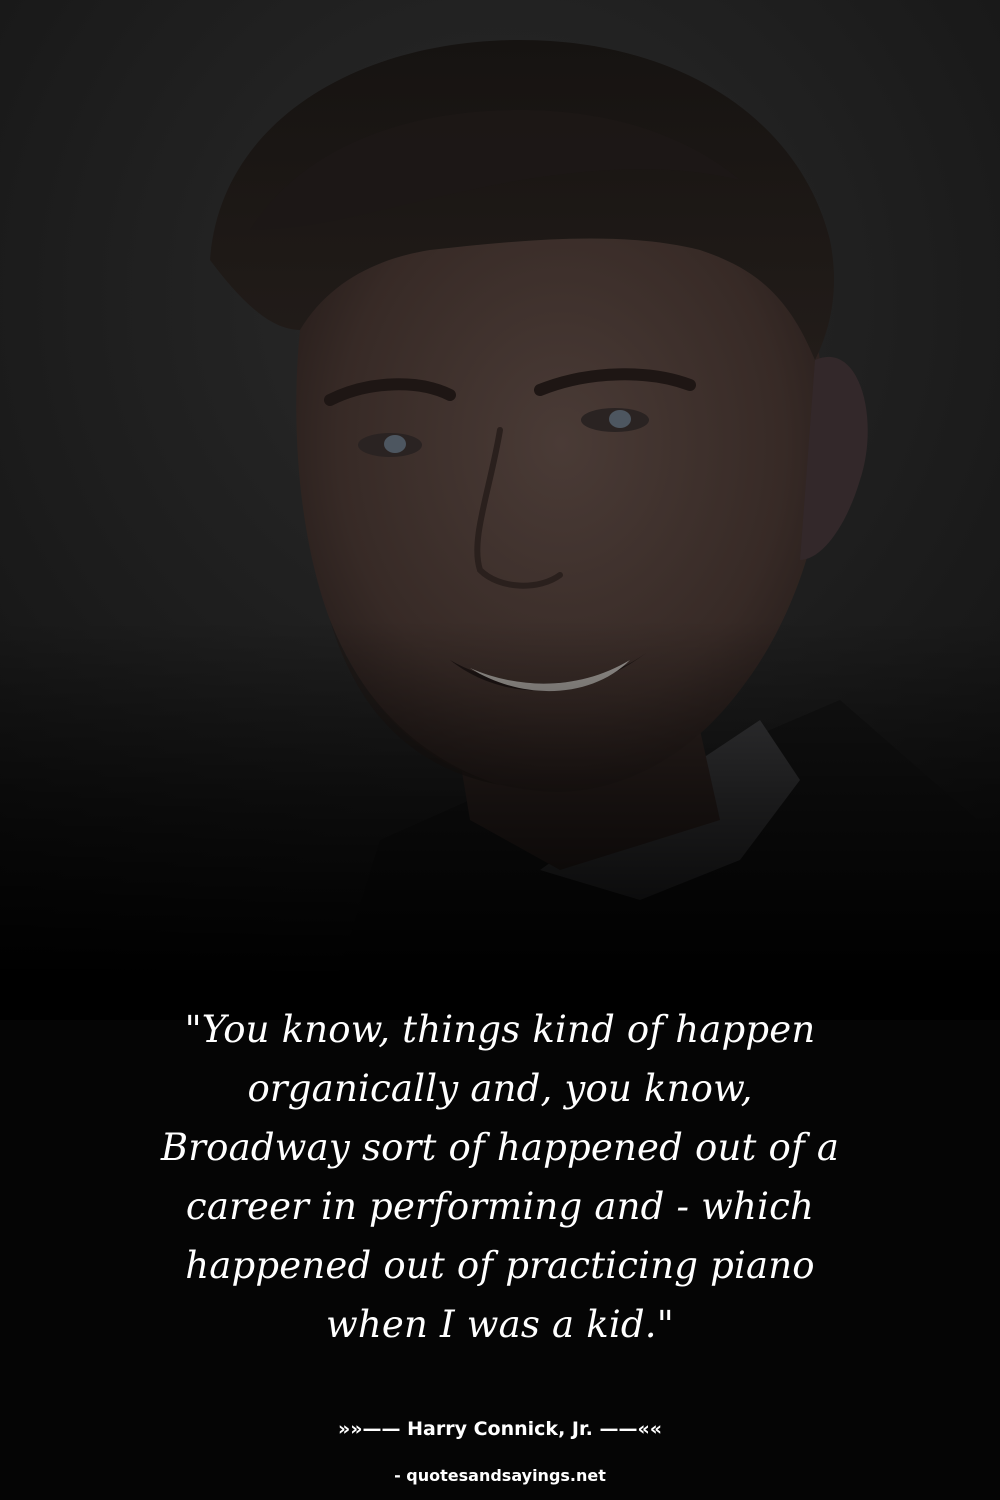 Image resolution: width=1000 pixels, height=1500 pixels. Describe the element at coordinates (500, 1429) in the screenshot. I see `author-attribution: »»—— Harry Connick, Jr. ——««` at that location.